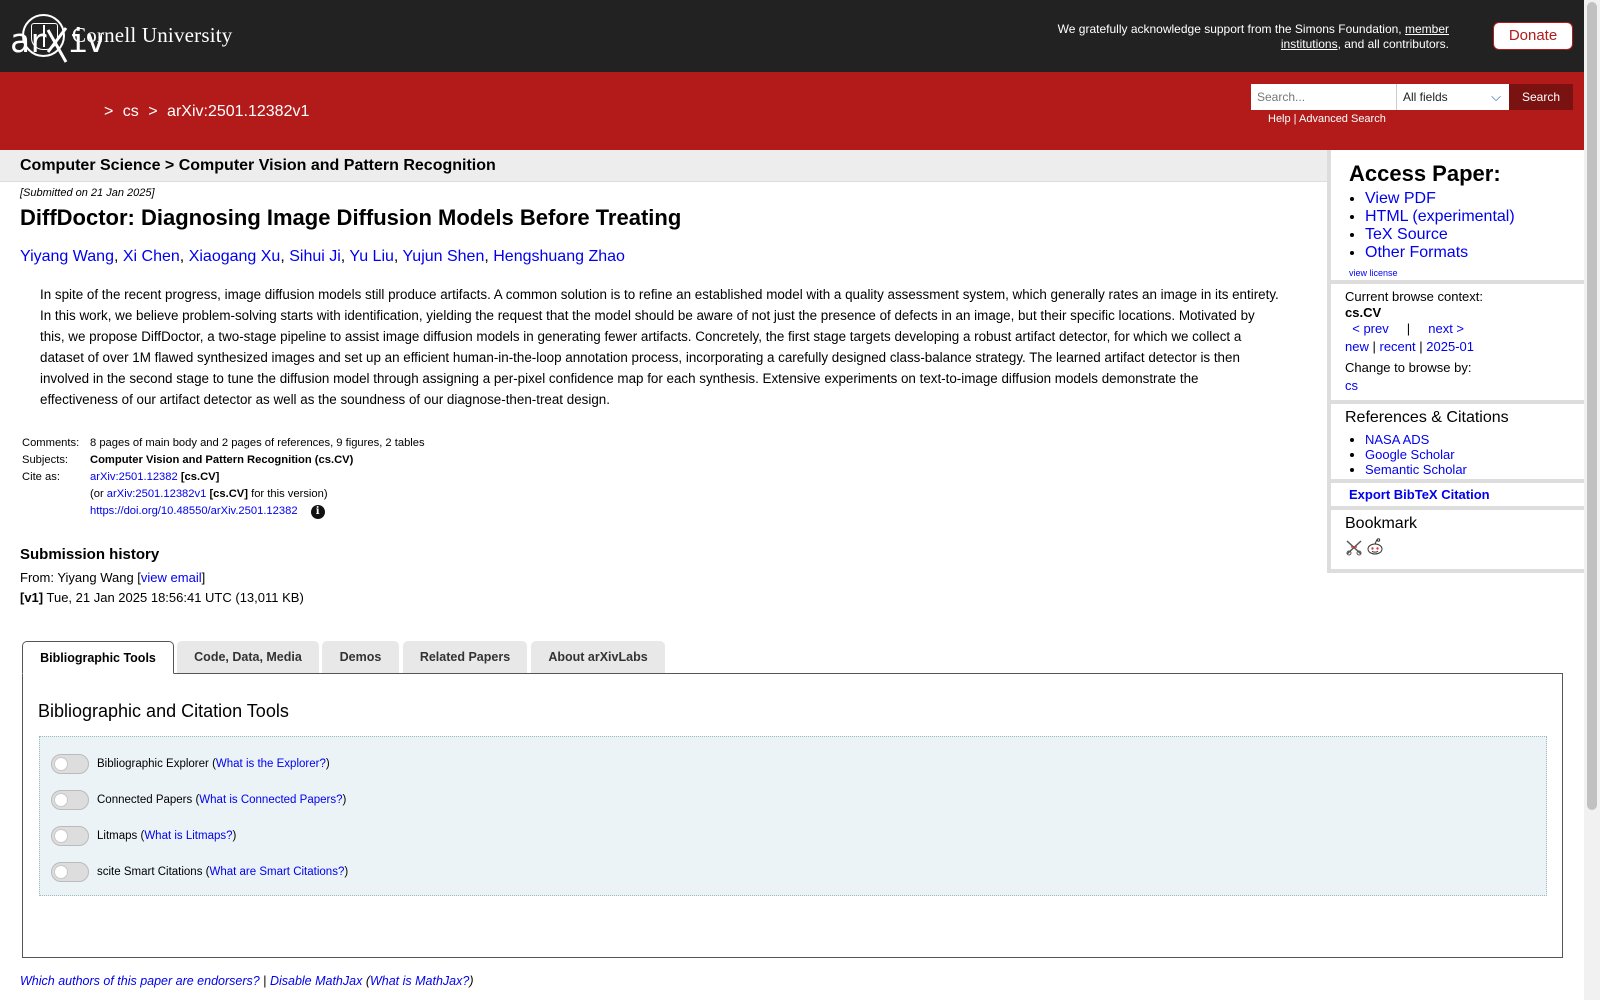 Image resolution: width=1600 pixels, height=1000 pixels. I want to click on advanced-search-link: Advanced Search, so click(1342, 119).